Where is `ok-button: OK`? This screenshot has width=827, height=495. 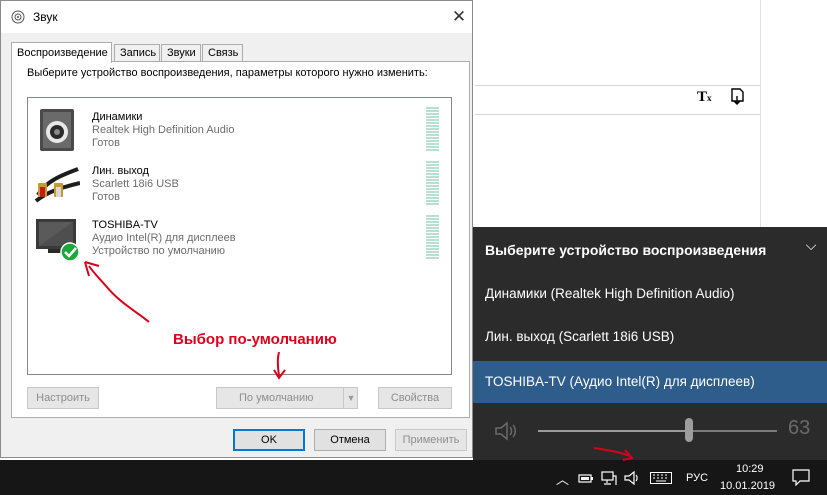 ok-button: OK is located at coordinates (269, 440).